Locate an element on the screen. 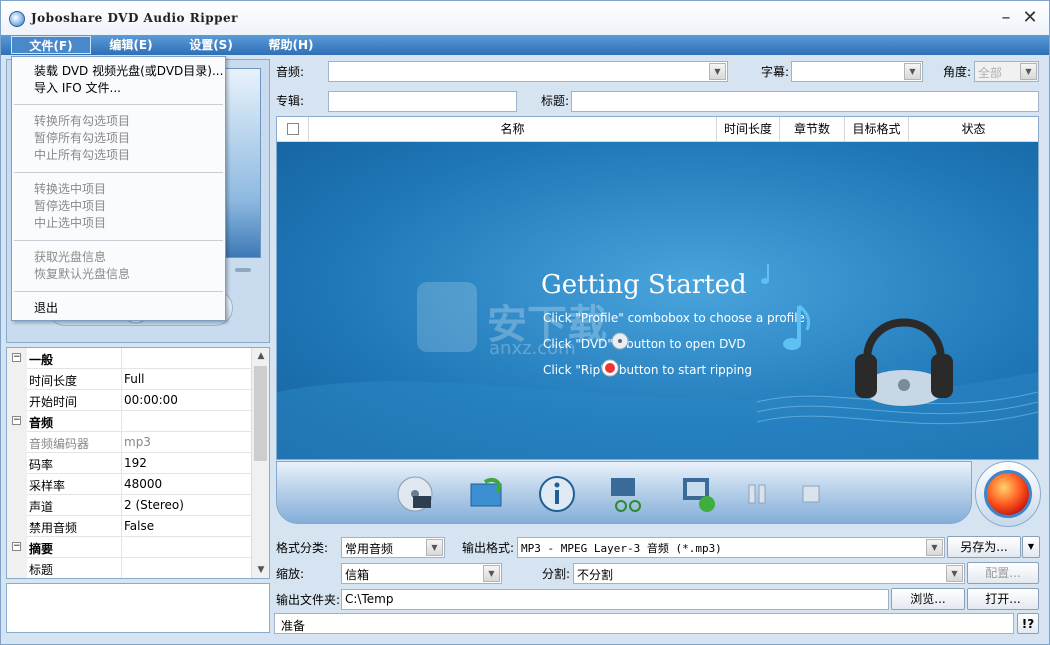 The width and height of the screenshot is (1050, 645). dvd-open-icon is located at coordinates (415, 494).